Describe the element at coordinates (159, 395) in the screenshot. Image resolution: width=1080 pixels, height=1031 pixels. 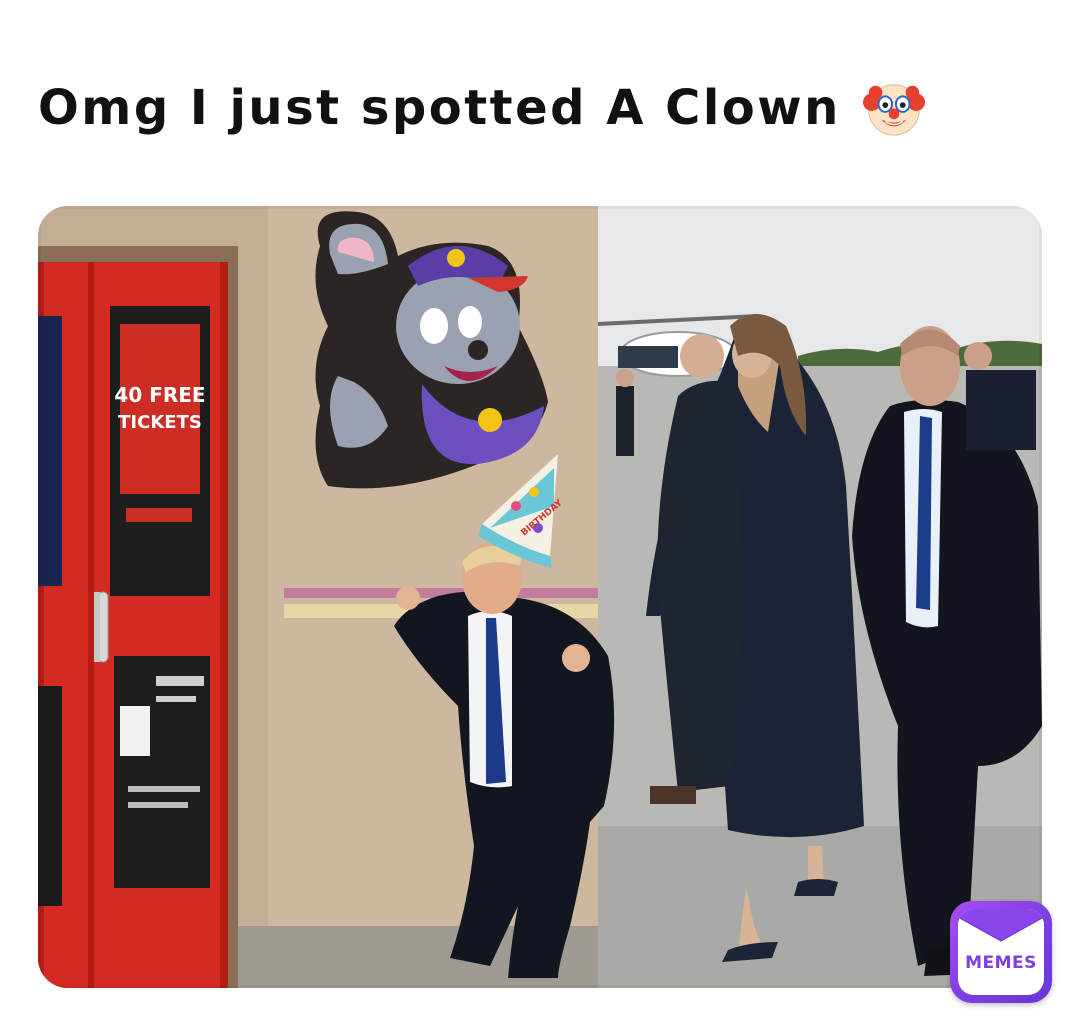
I see `sign-line1: 40 FREE` at that location.